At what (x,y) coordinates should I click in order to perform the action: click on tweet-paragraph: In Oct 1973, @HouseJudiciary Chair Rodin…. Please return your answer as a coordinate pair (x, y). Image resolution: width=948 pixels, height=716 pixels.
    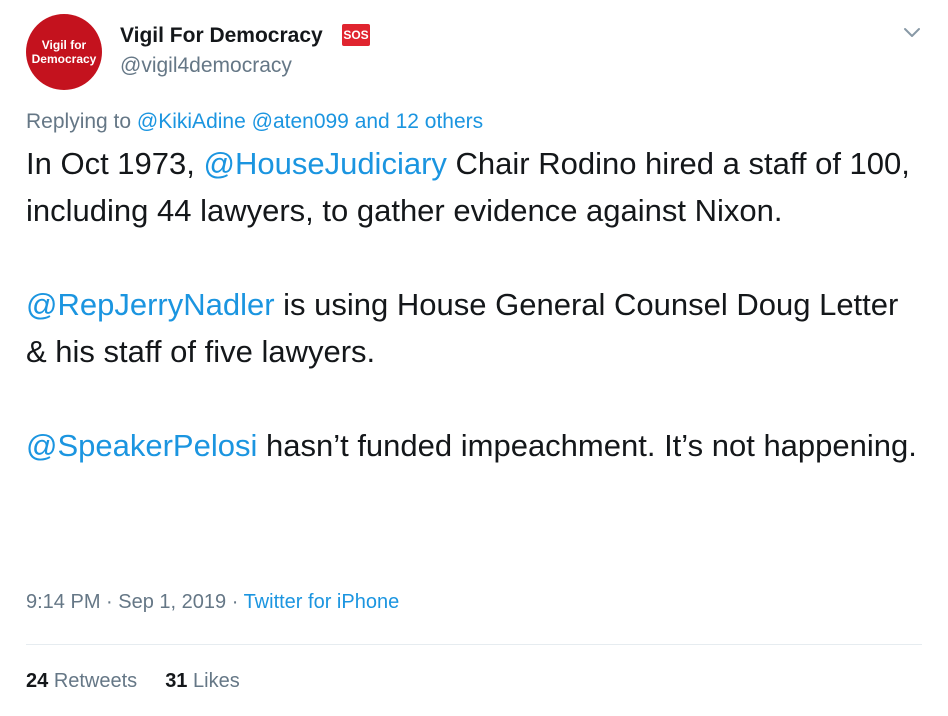
    Looking at the image, I should click on (476, 187).